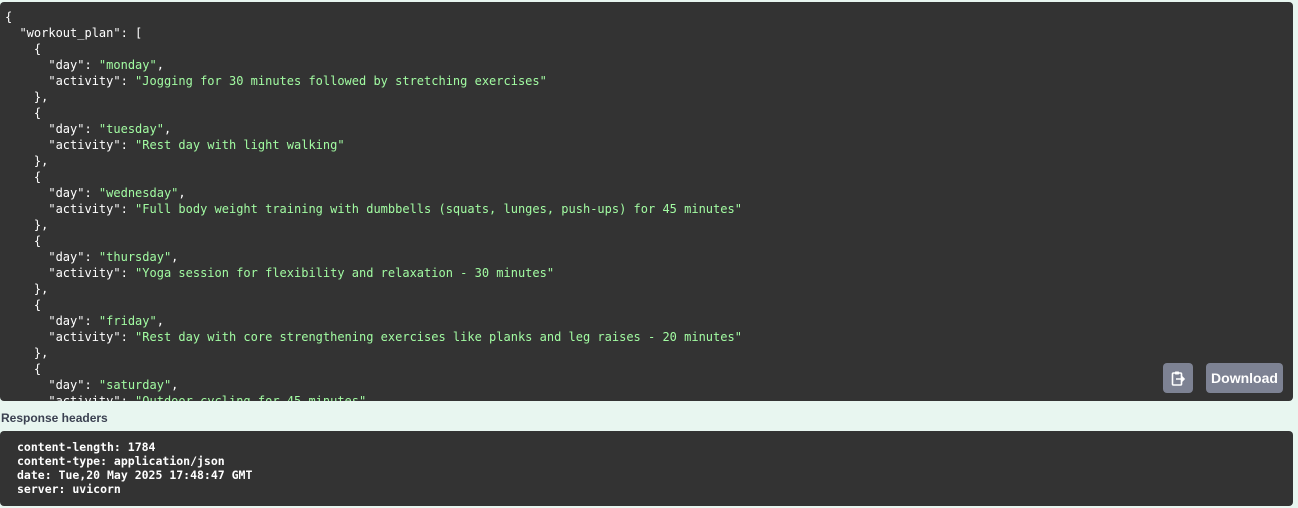 The image size is (1298, 508). Describe the element at coordinates (373, 65) in the screenshot. I see `code-line: "day": "monday",` at that location.